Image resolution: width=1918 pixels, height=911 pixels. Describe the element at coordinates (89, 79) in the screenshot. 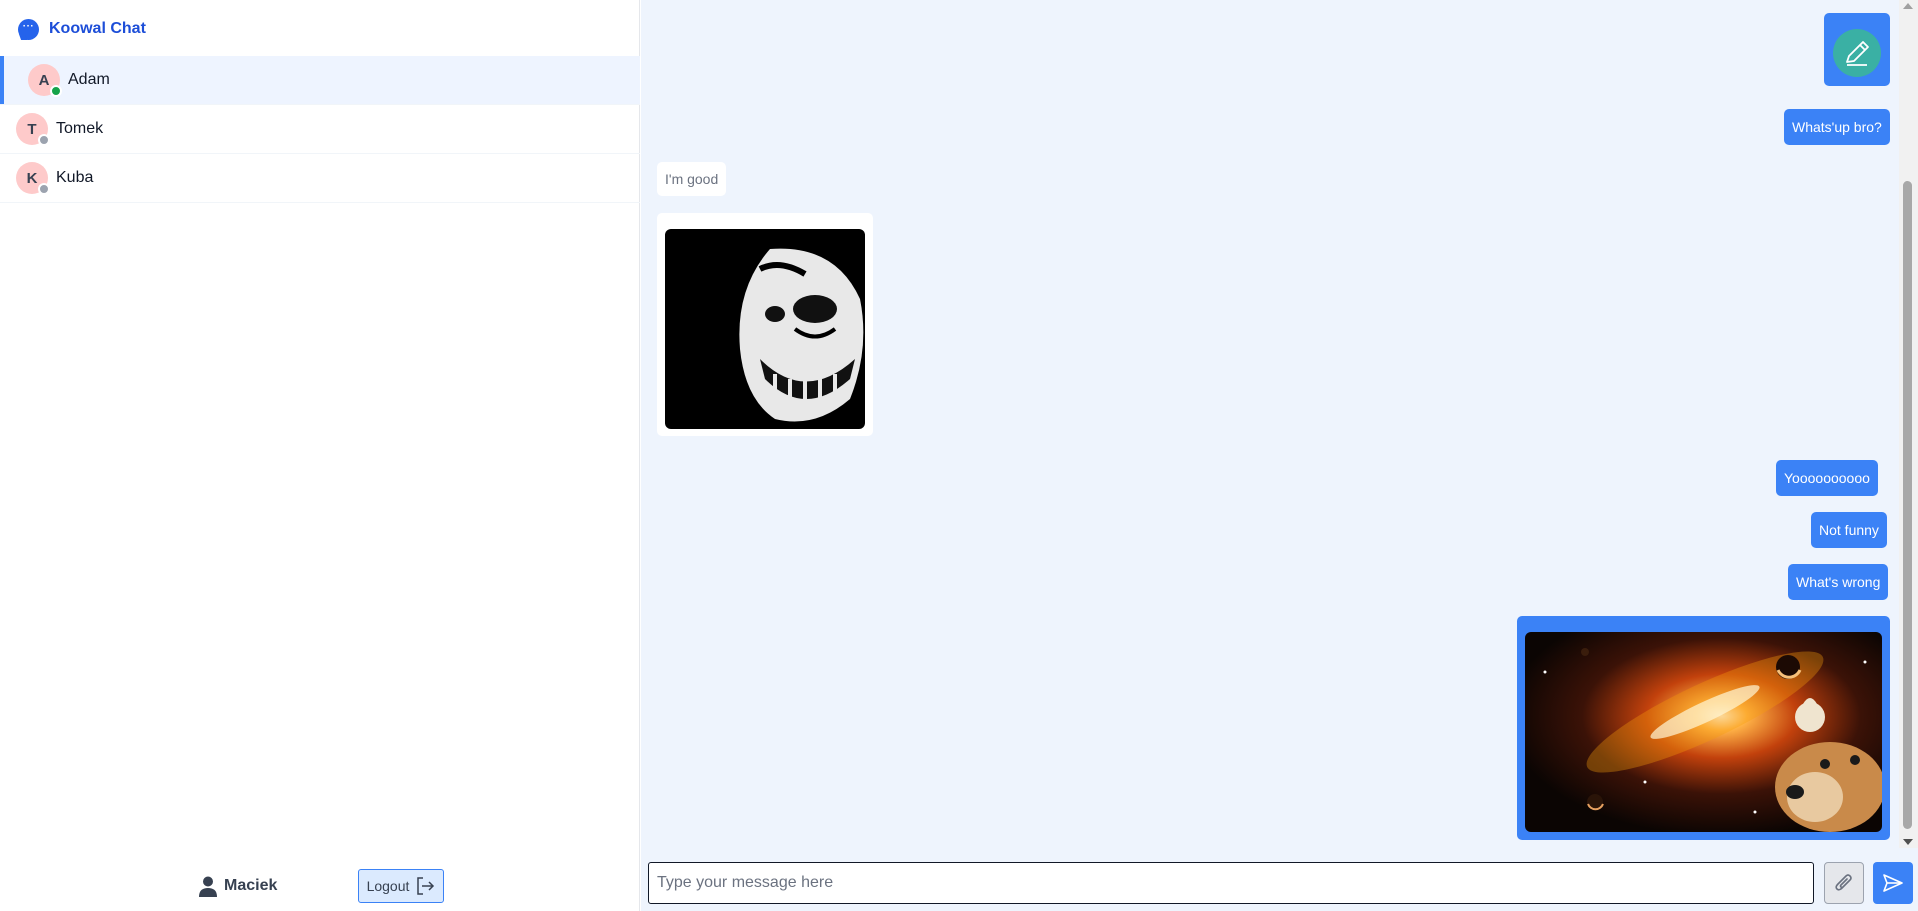

I see `contact-name: Adam` at that location.